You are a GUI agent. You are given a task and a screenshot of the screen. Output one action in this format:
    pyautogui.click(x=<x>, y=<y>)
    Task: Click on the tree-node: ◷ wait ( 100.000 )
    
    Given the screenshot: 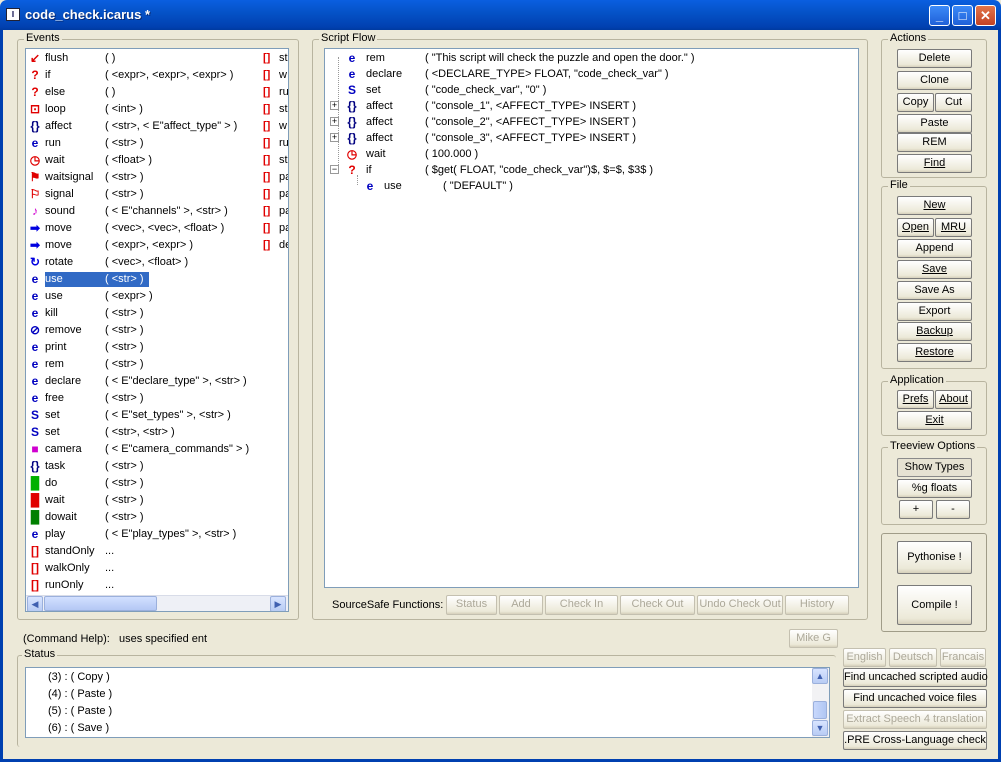 What is the action you would take?
    pyautogui.click(x=590, y=154)
    